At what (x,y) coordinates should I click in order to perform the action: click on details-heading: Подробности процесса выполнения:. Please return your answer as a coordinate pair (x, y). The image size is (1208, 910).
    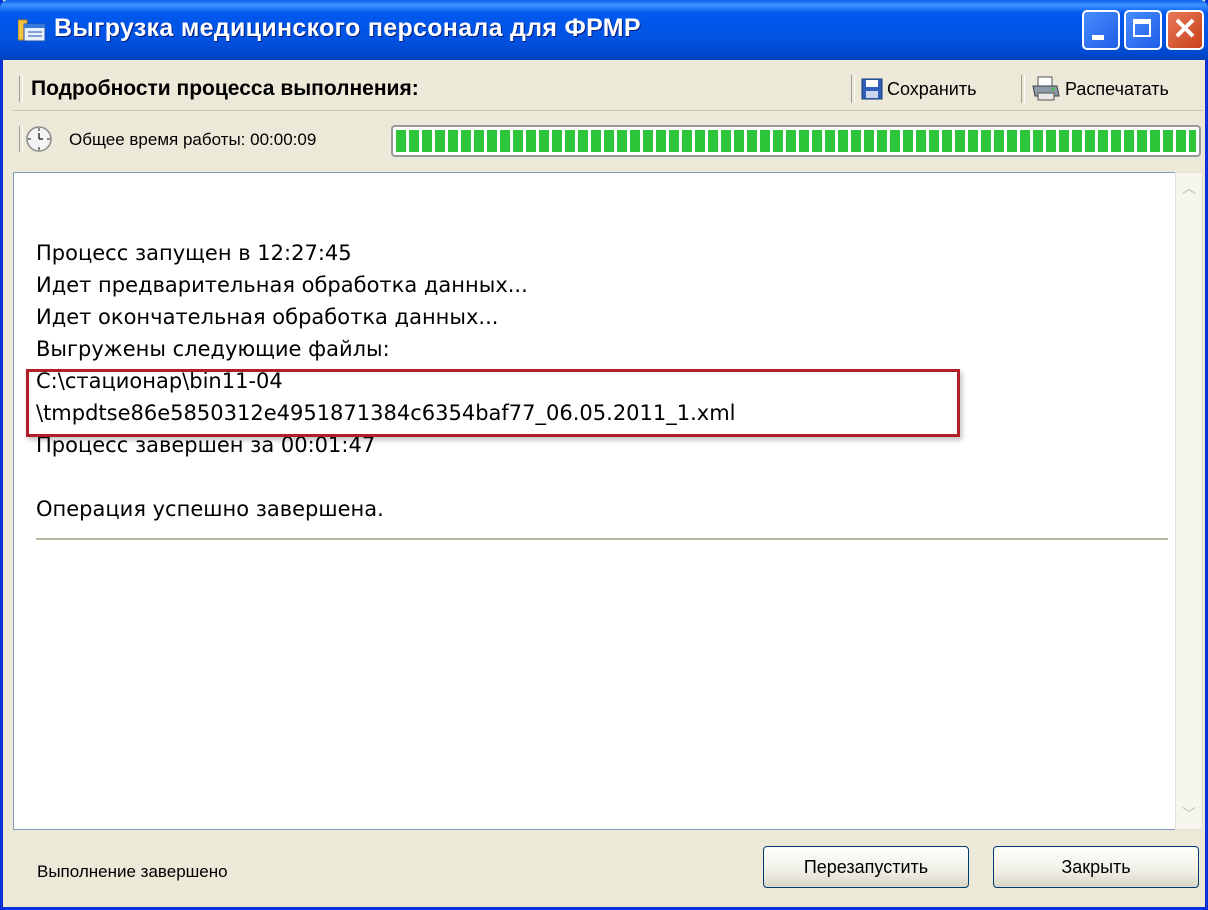
    Looking at the image, I should click on (225, 88).